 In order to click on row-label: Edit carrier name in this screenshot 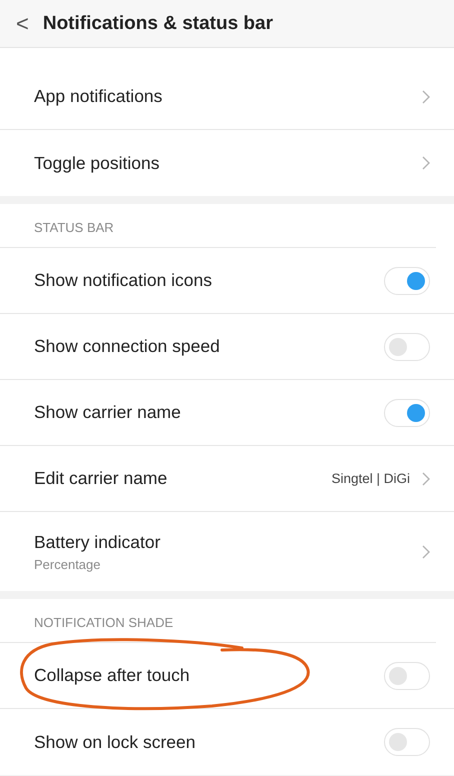, I will do `click(101, 478)`.